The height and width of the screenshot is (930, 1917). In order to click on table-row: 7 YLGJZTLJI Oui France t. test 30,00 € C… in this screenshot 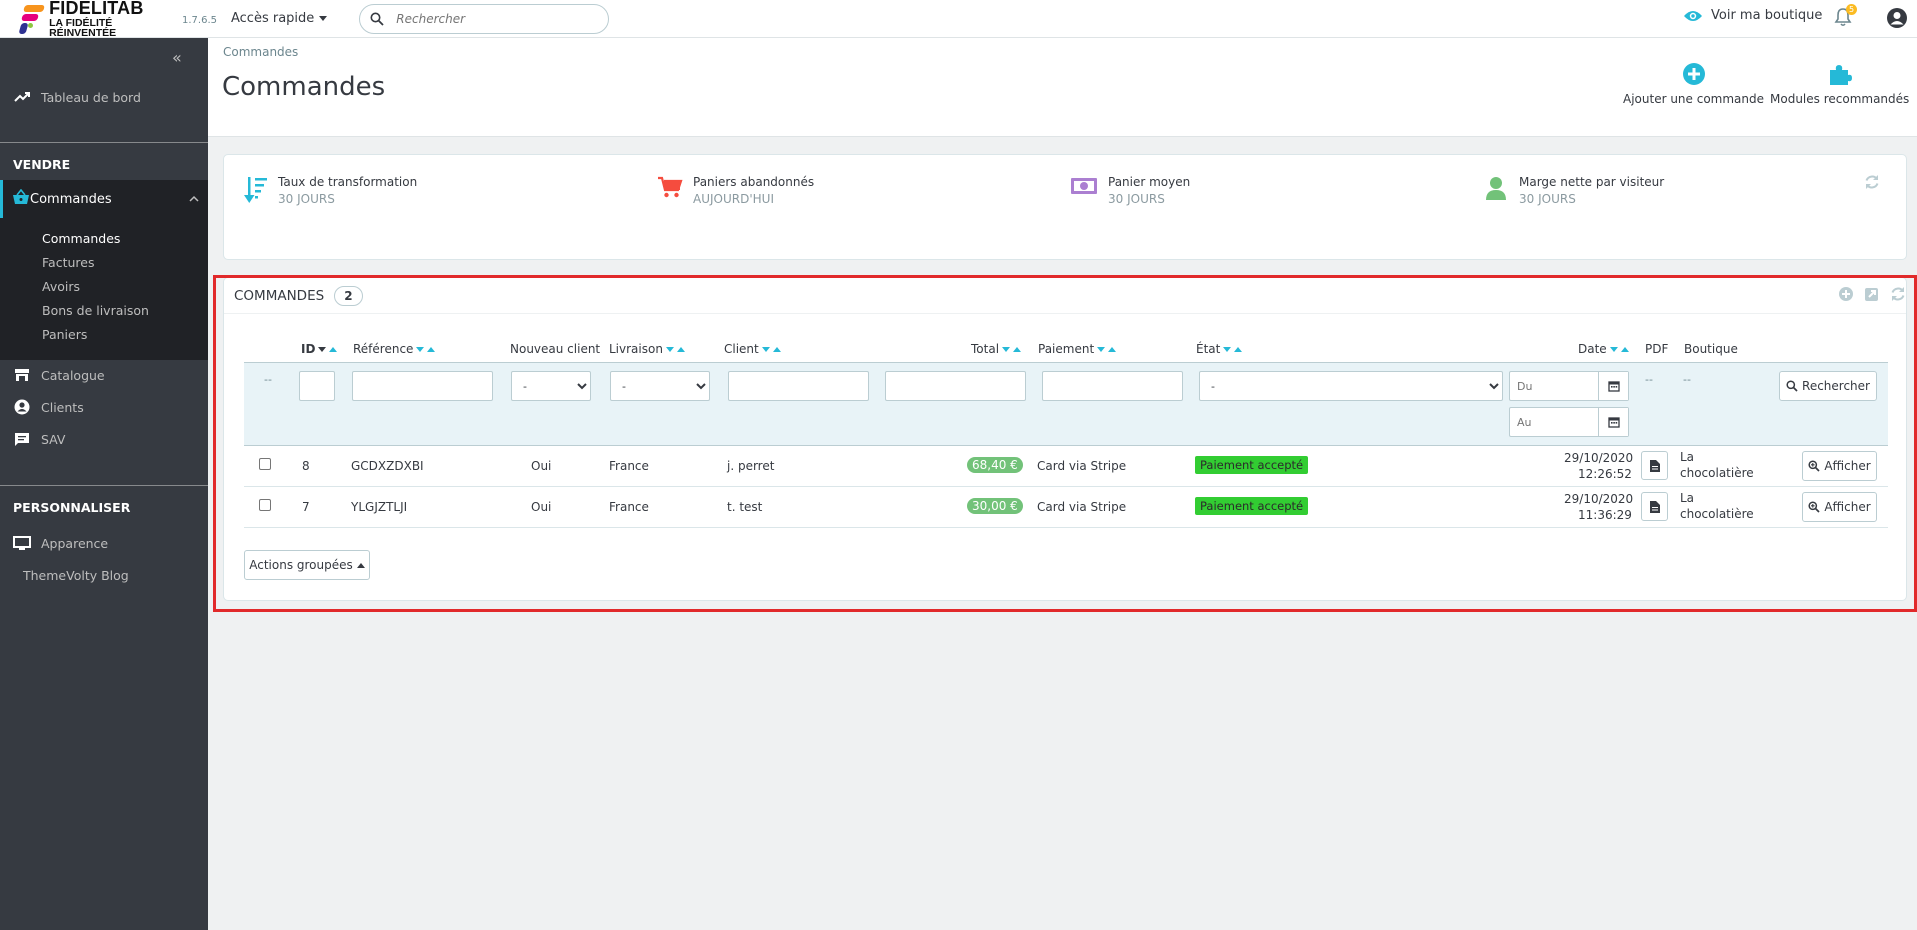, I will do `click(1066, 507)`.